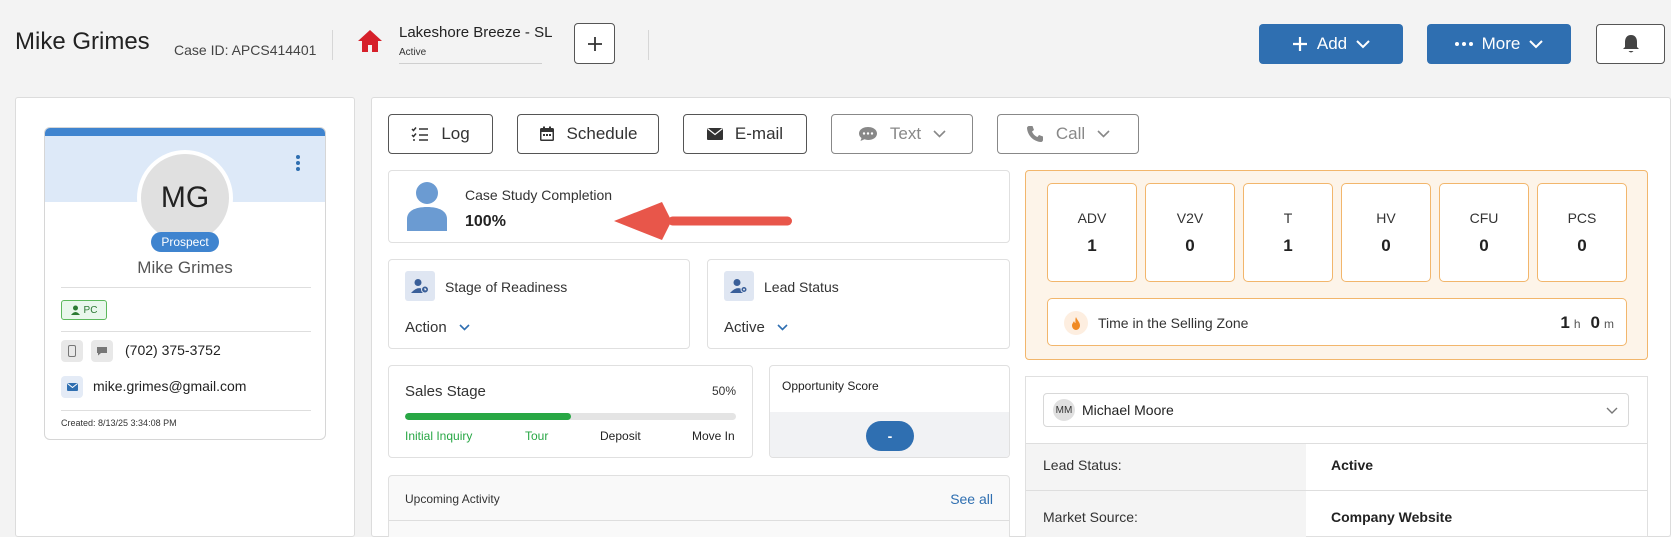 This screenshot has width=1671, height=537. Describe the element at coordinates (169, 386) in the screenshot. I see `email-address: mike.grimes@gmail.com` at that location.